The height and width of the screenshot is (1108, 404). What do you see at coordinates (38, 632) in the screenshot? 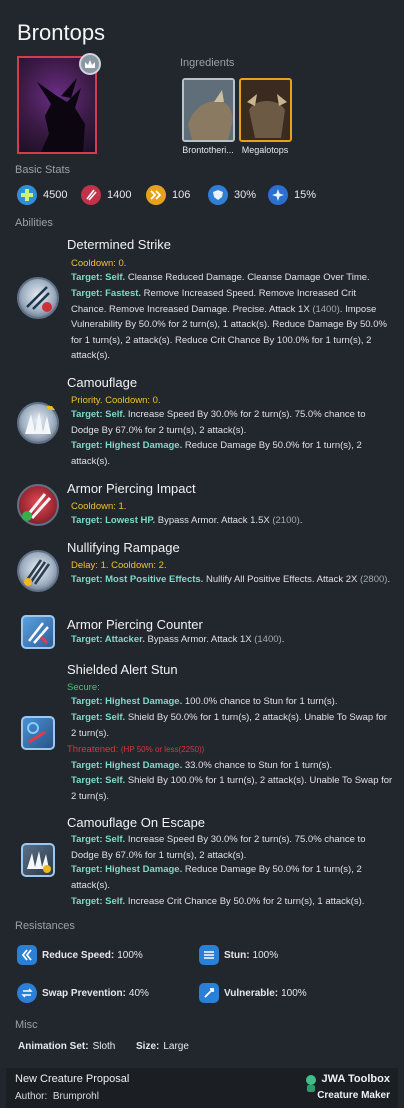
I see `counter-icon` at bounding box center [38, 632].